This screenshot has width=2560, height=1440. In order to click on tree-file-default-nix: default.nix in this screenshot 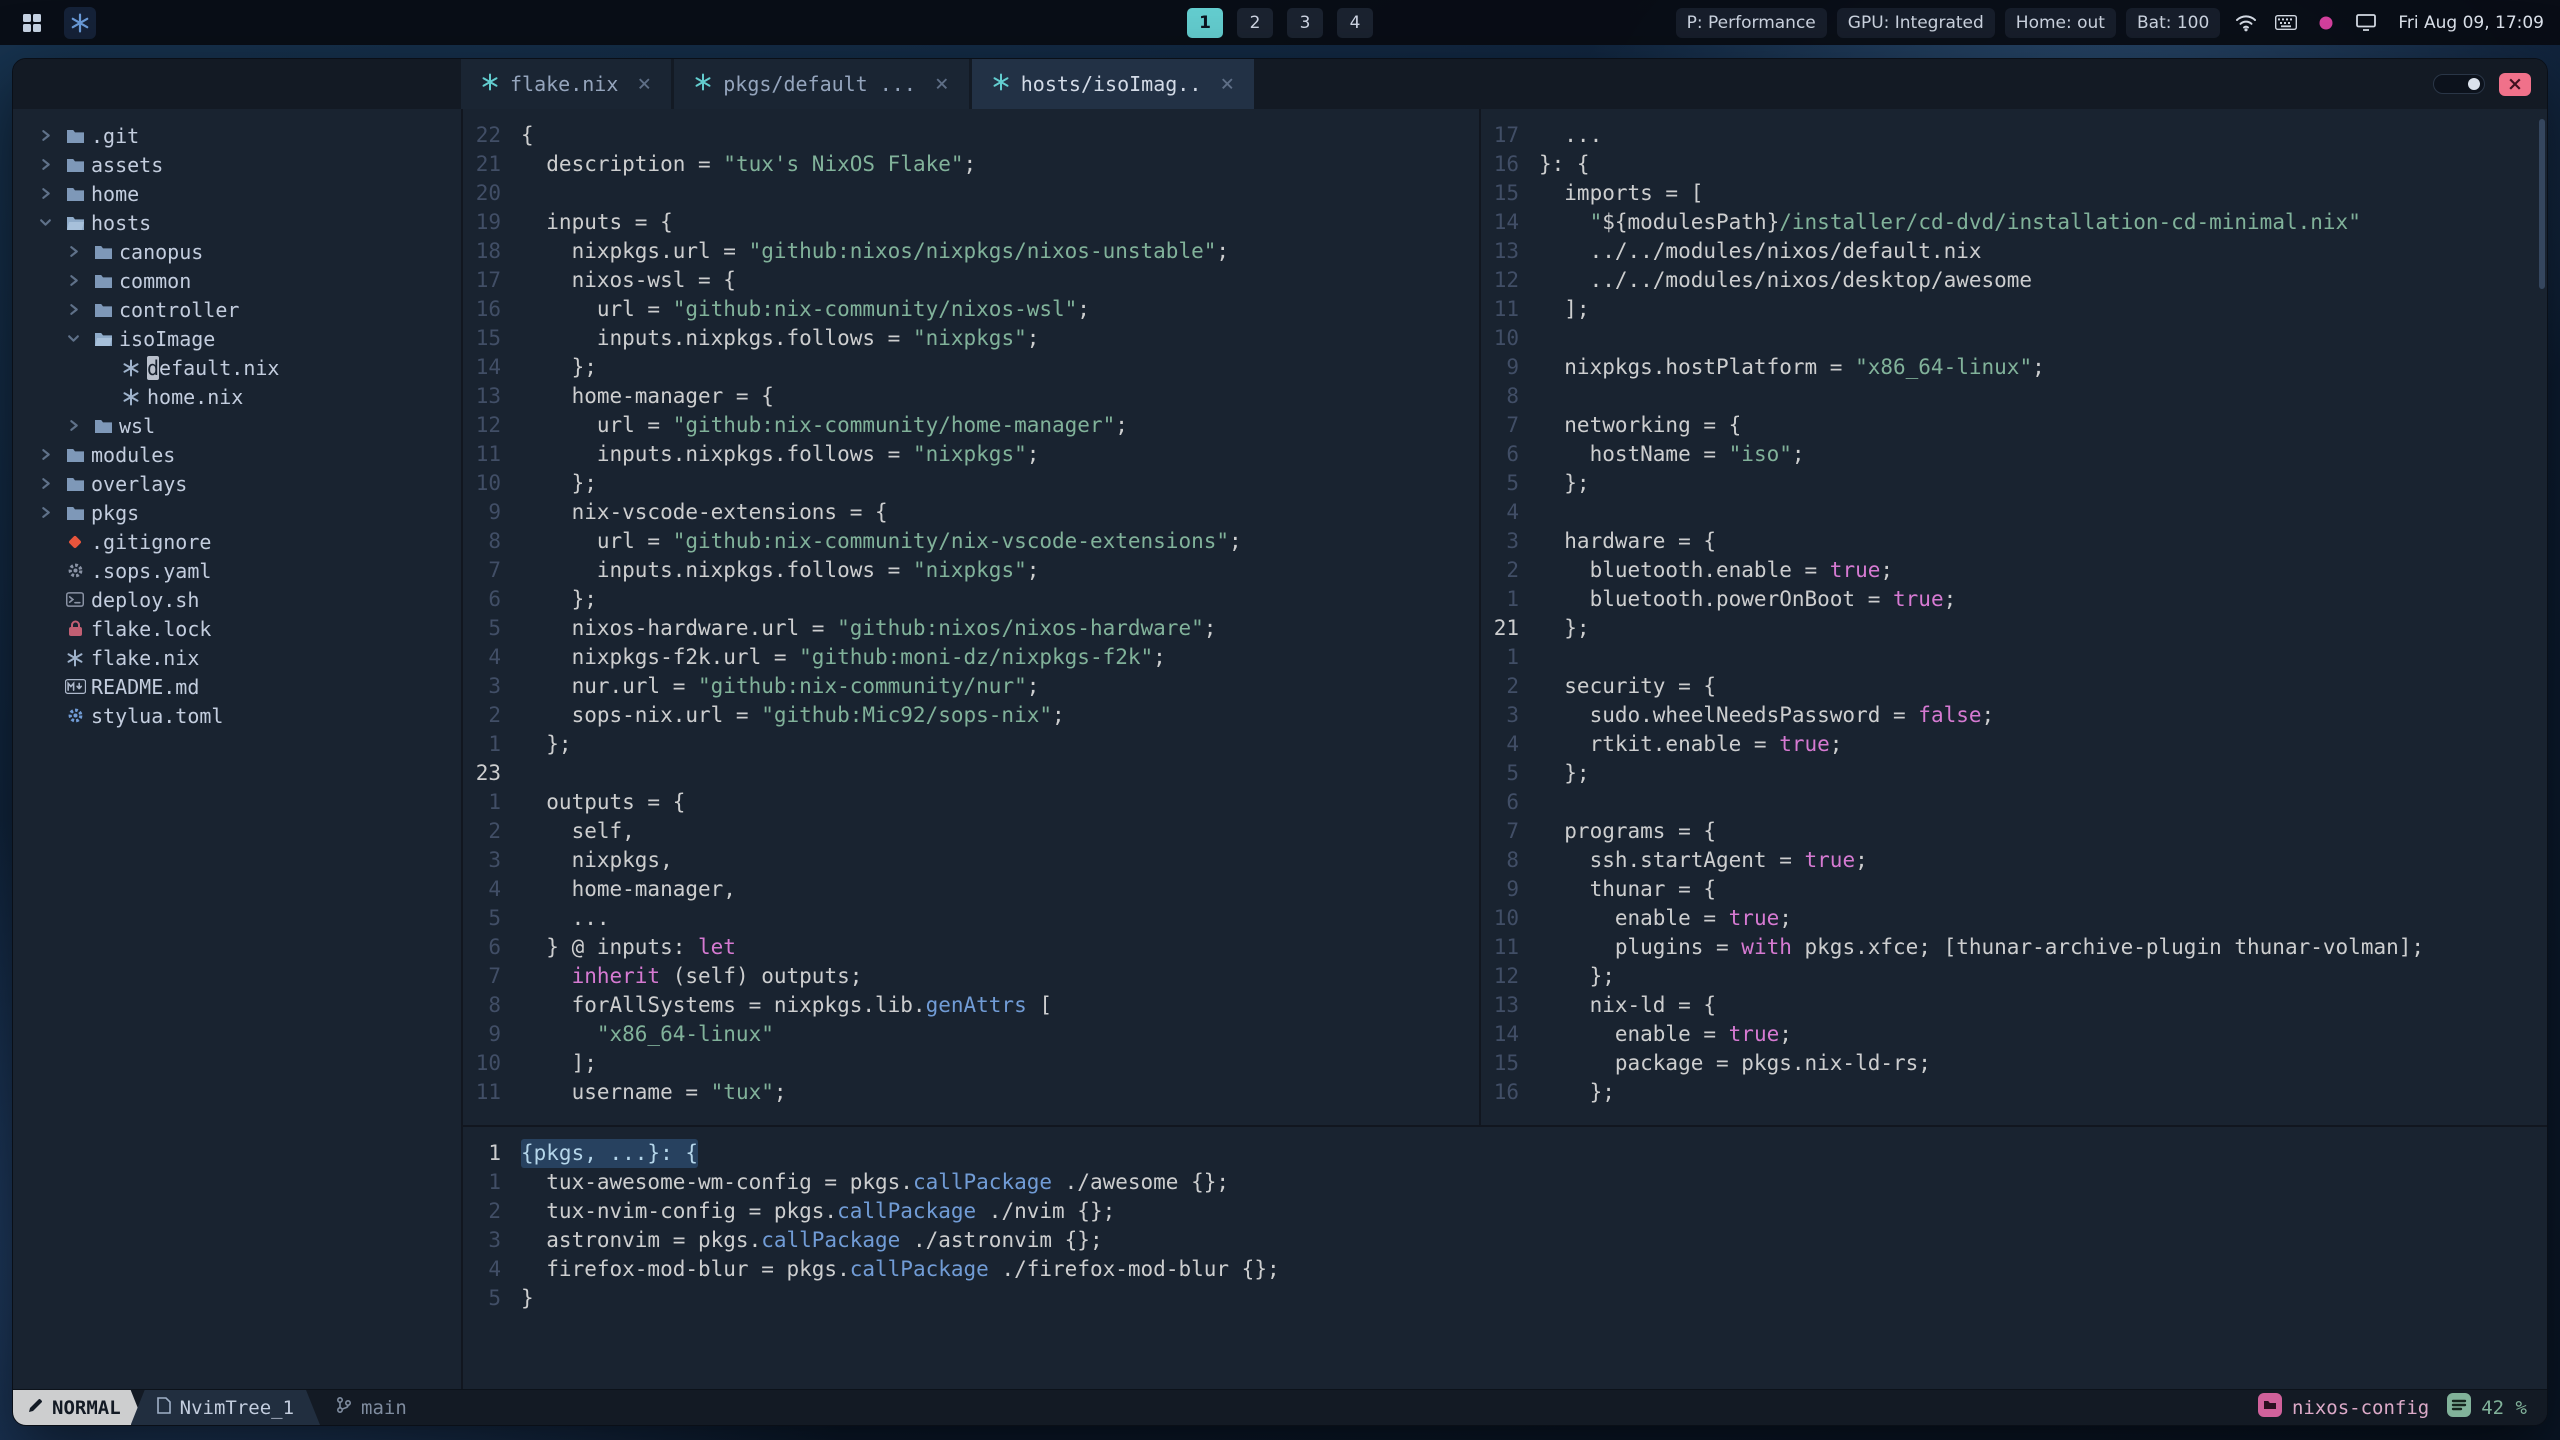, I will do `click(237, 367)`.